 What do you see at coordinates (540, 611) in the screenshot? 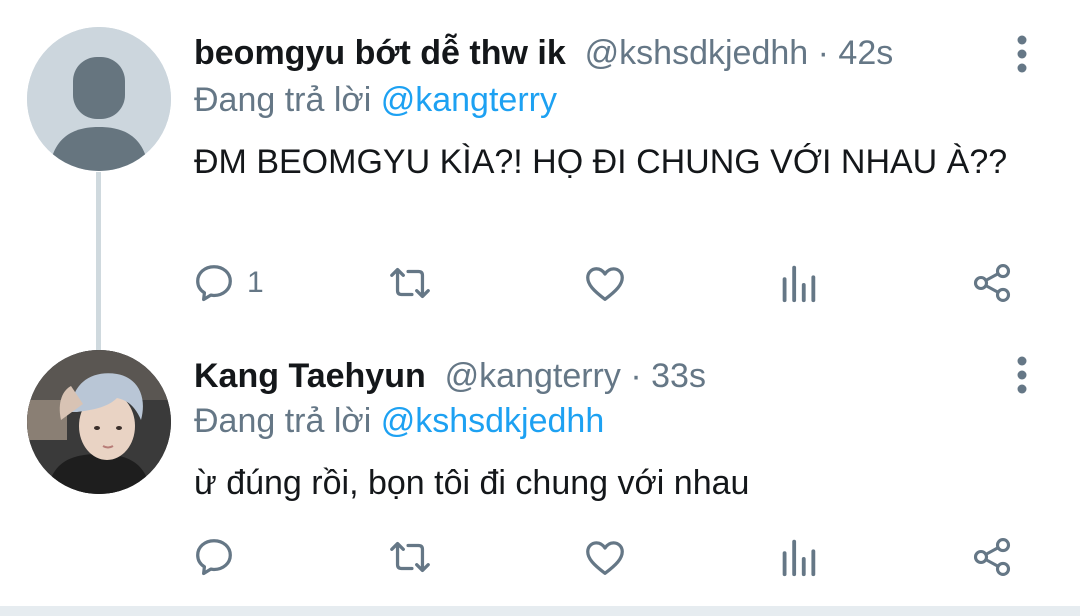
I see `timeline-divider` at bounding box center [540, 611].